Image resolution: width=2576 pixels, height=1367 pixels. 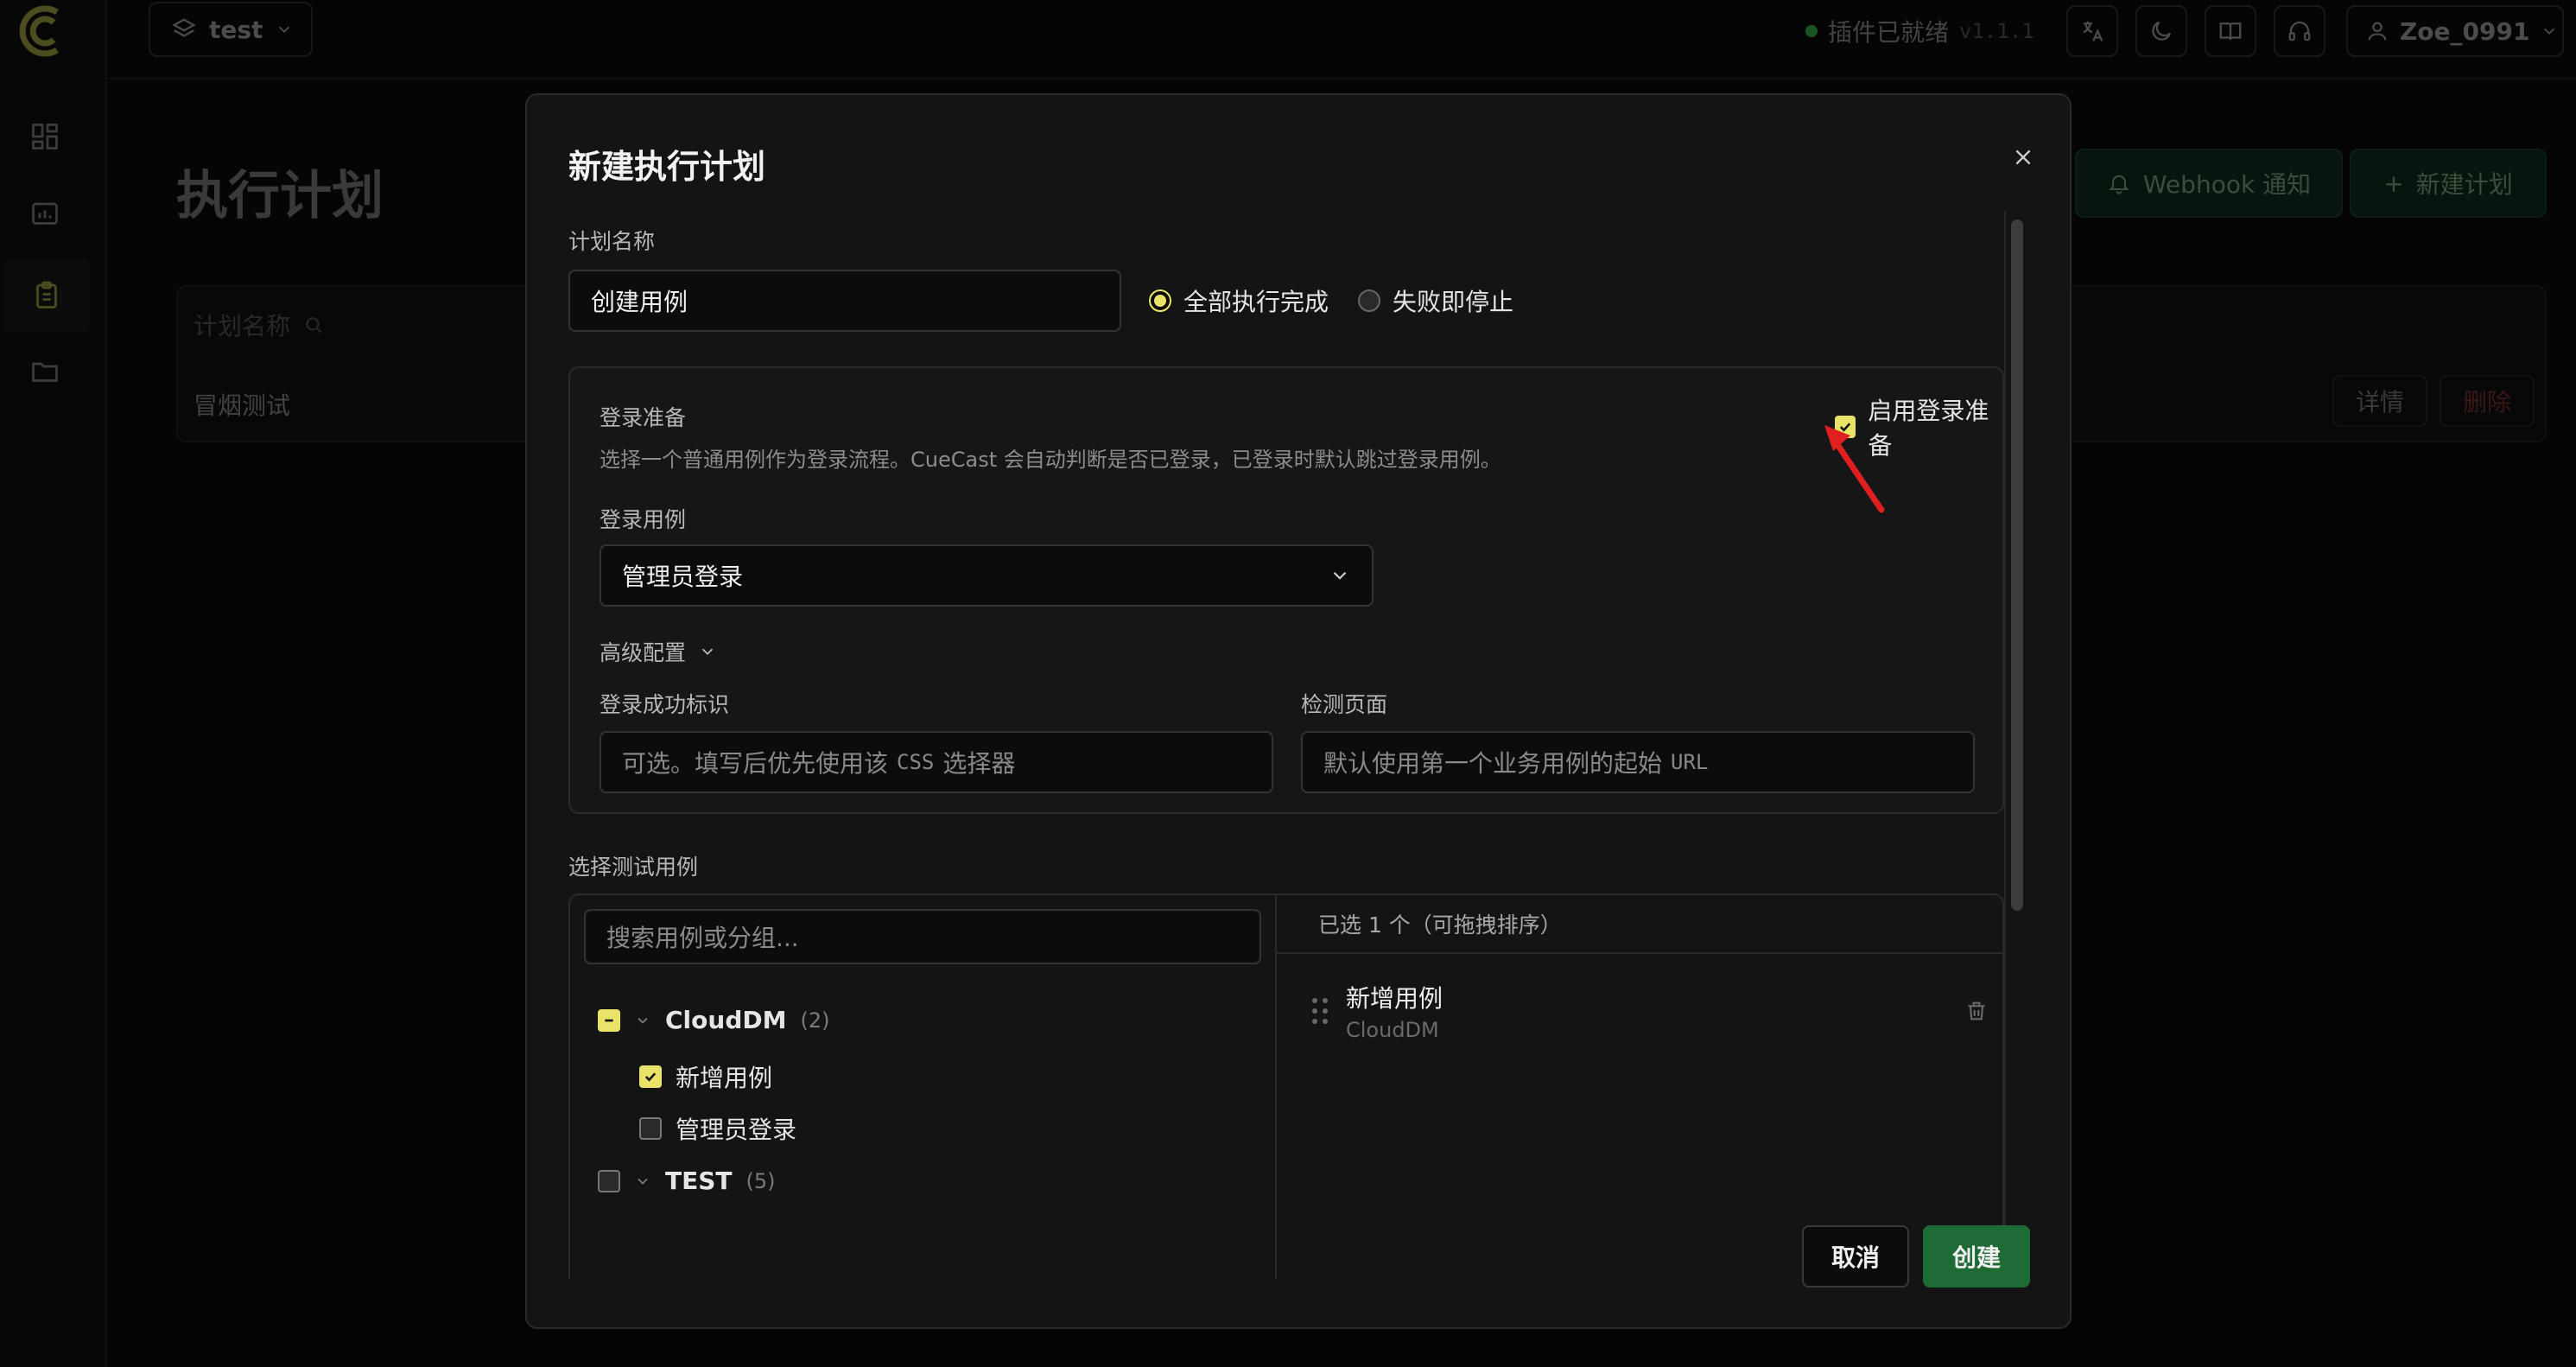 What do you see at coordinates (2017, 565) in the screenshot?
I see `scrollbar-thumb` at bounding box center [2017, 565].